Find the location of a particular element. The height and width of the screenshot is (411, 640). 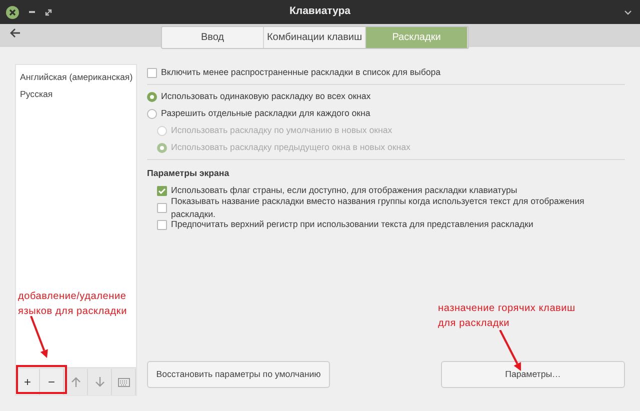

check-icon is located at coordinates (162, 191).